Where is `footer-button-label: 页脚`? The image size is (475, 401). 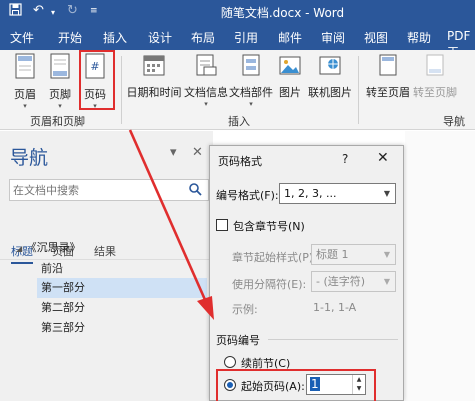
footer-button-label: 页脚 is located at coordinates (60, 94).